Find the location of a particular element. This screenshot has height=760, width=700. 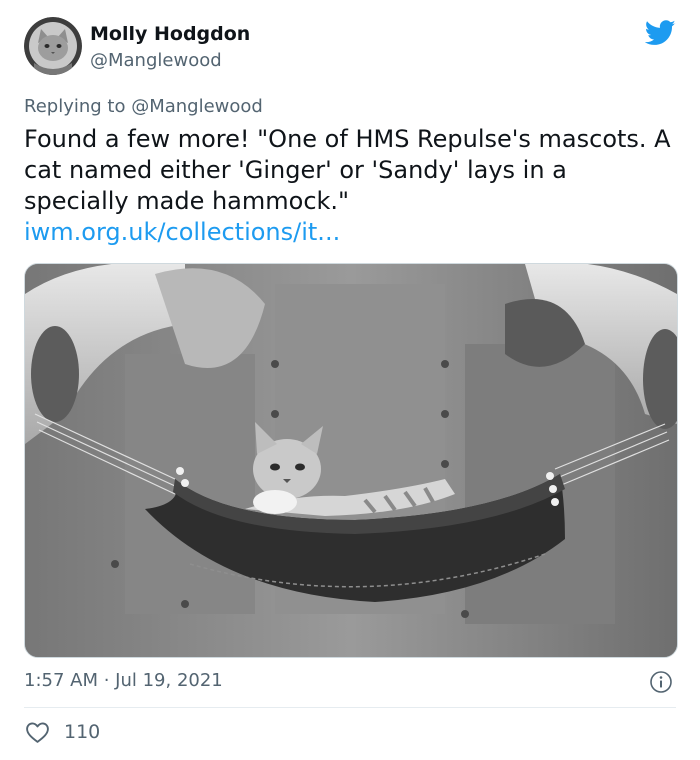

replying-to-label: Replying to is located at coordinates (78, 106).